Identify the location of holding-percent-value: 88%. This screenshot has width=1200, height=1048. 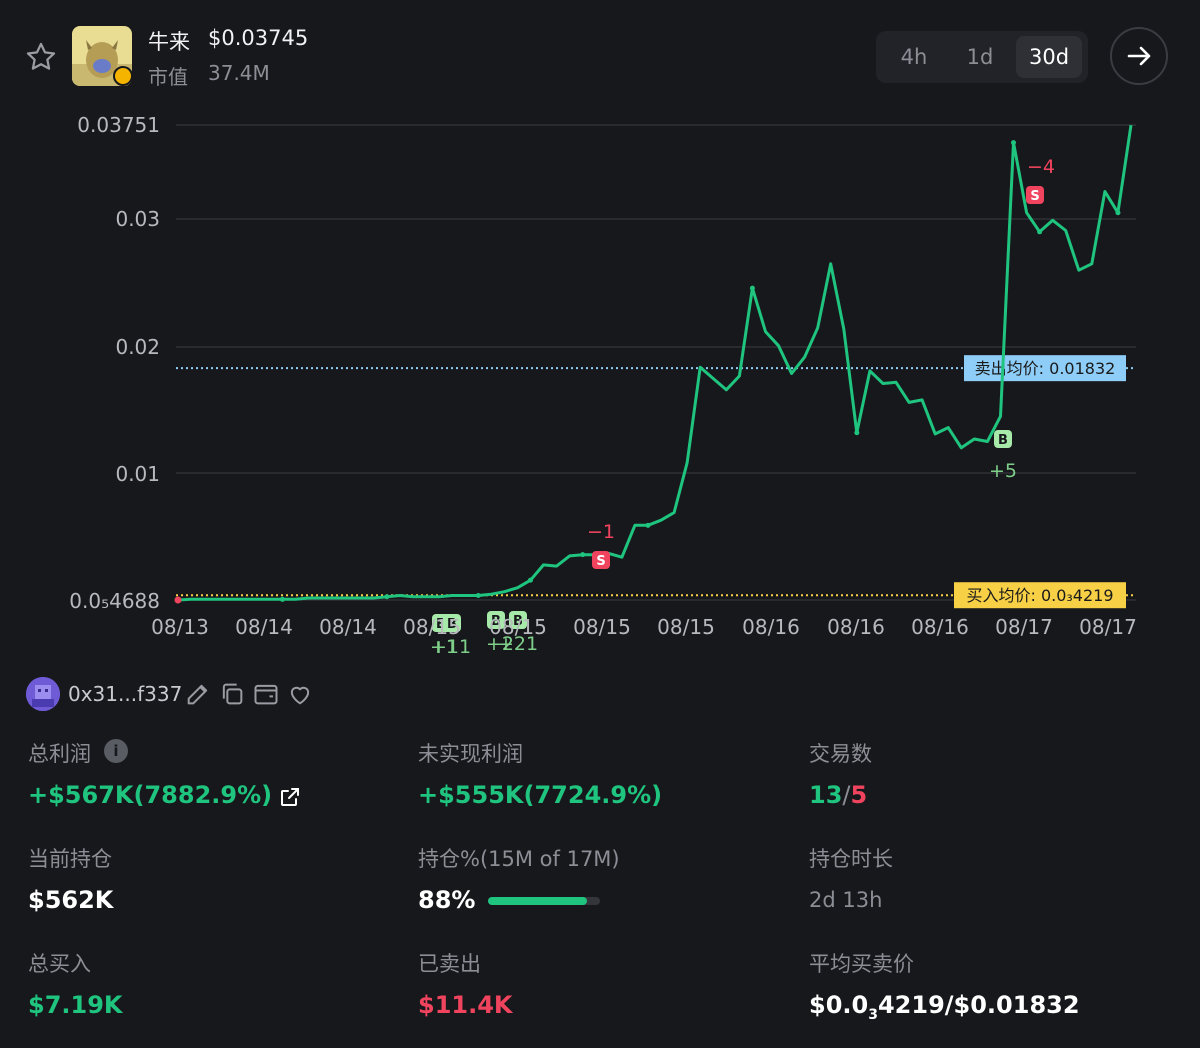
(447, 900).